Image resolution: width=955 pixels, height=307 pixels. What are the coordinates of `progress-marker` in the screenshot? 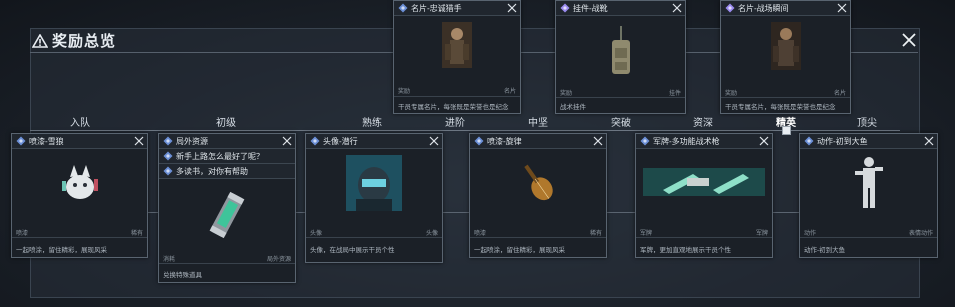 It's located at (786, 130).